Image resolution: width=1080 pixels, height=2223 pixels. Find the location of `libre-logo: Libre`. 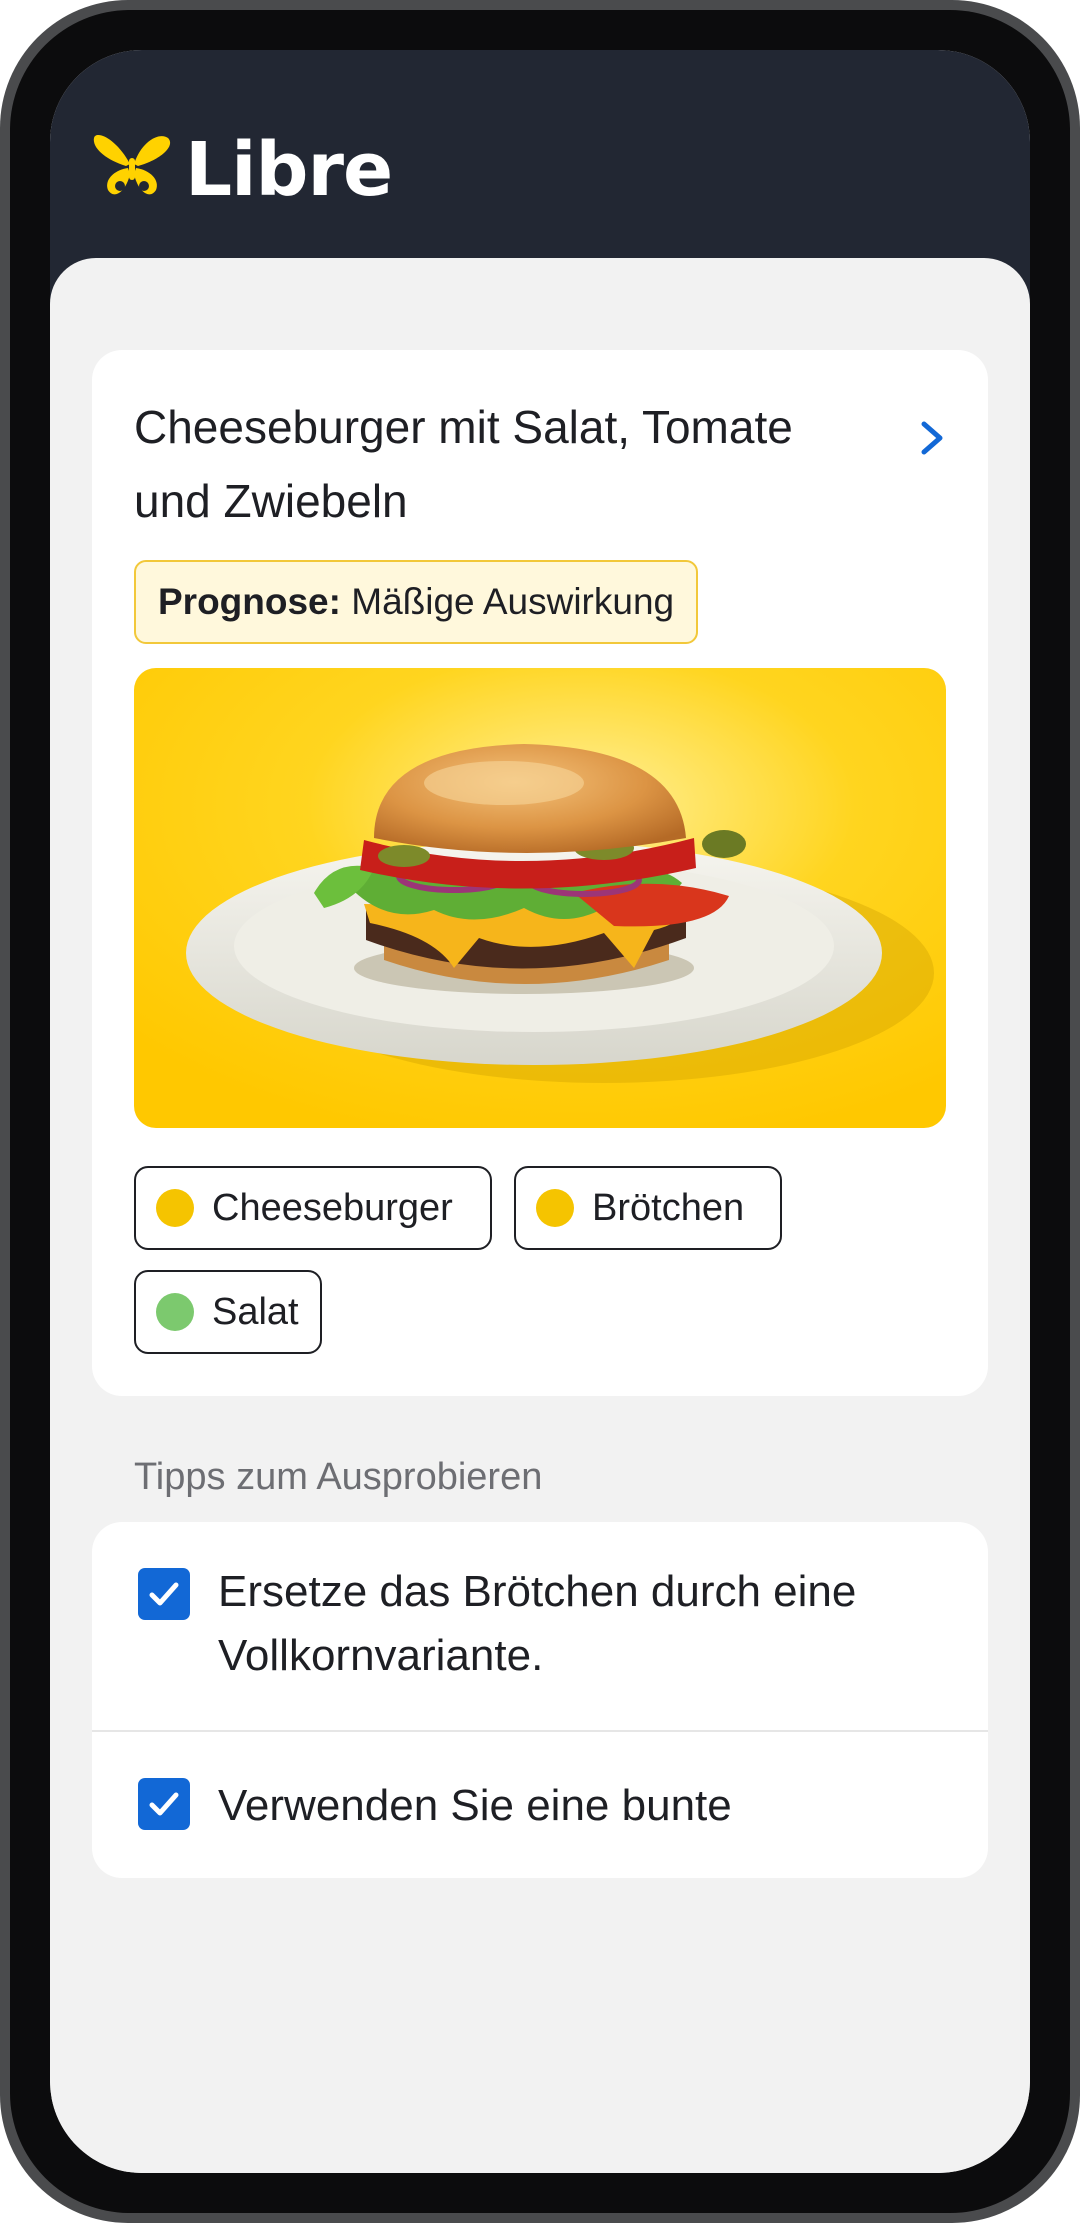

libre-logo: Libre is located at coordinates (241, 173).